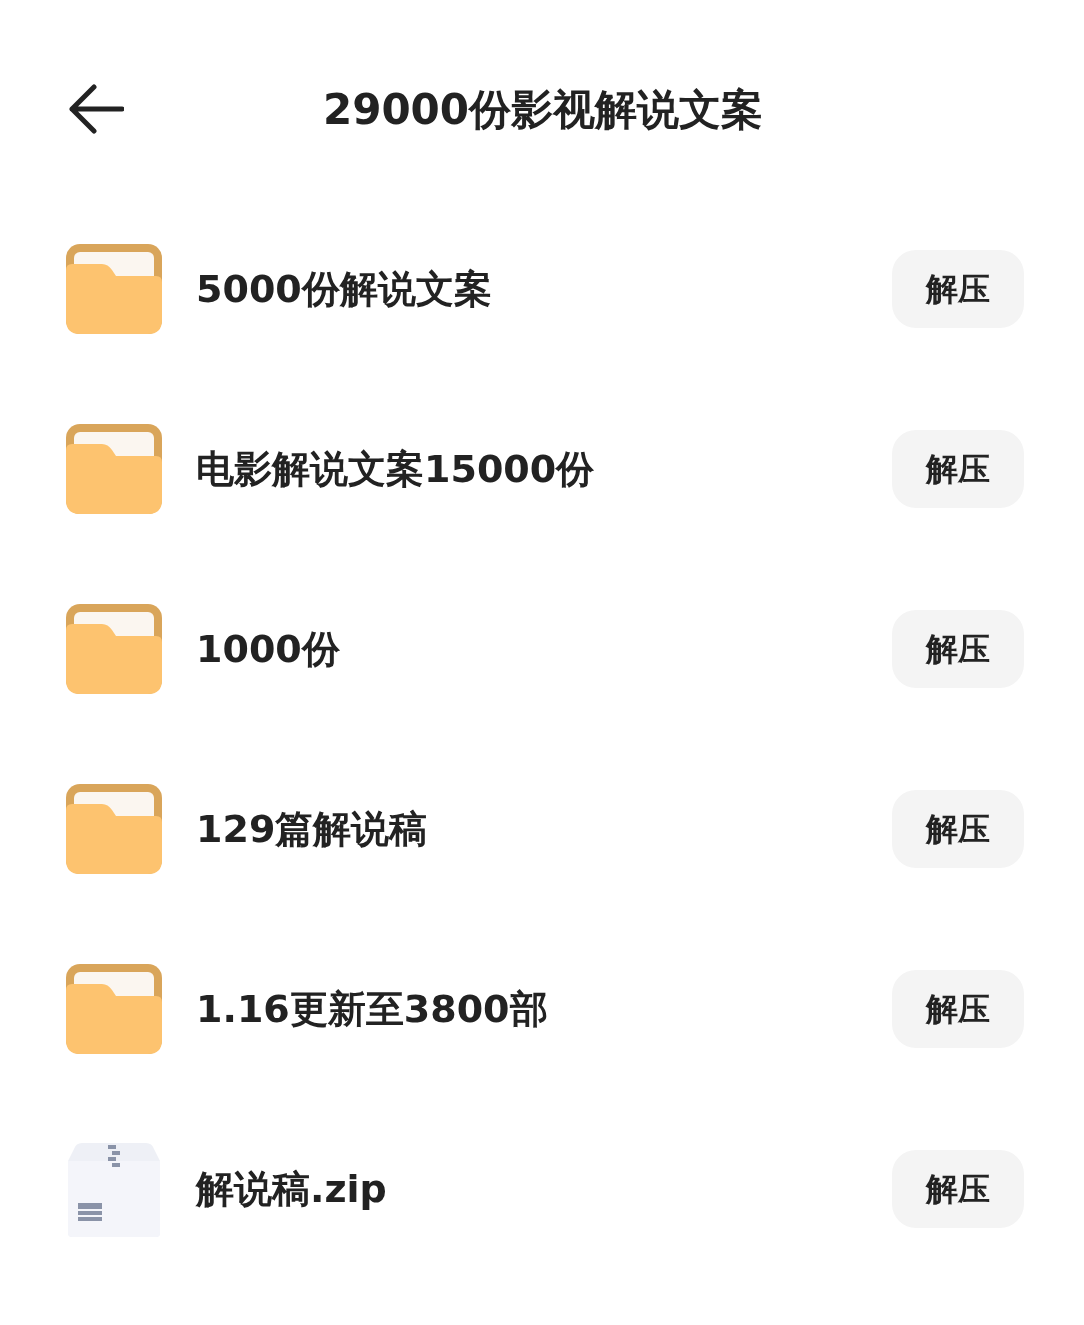 The width and height of the screenshot is (1084, 1325). Describe the element at coordinates (96, 109) in the screenshot. I see `back-icon` at that location.